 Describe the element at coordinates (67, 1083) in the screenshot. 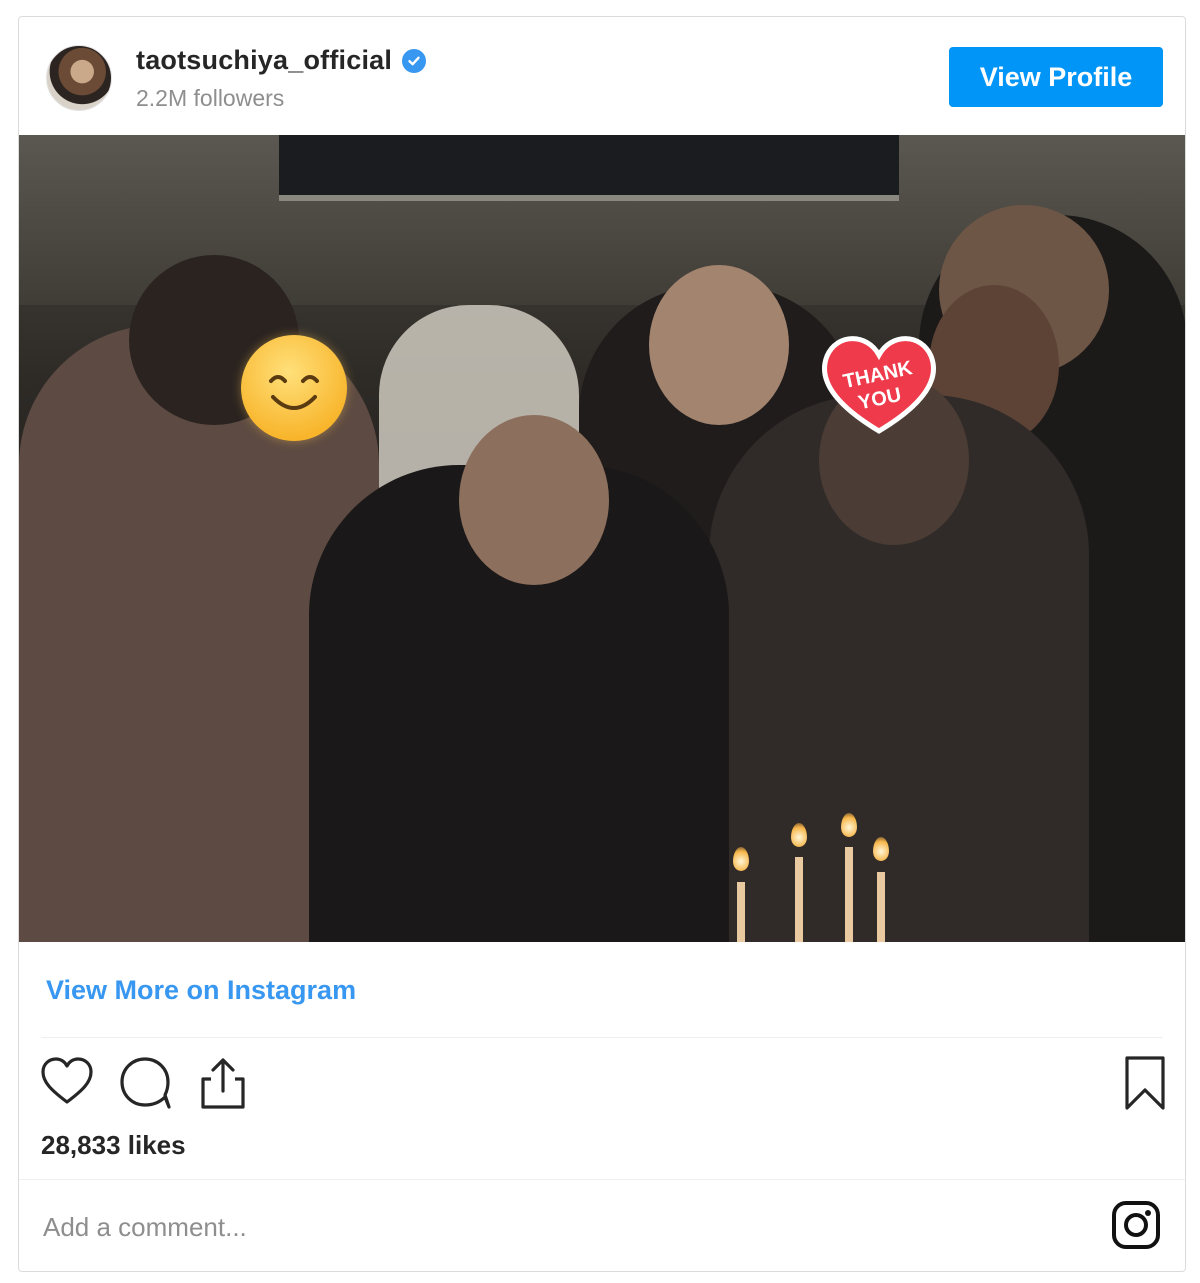

I see `heart-icon` at that location.